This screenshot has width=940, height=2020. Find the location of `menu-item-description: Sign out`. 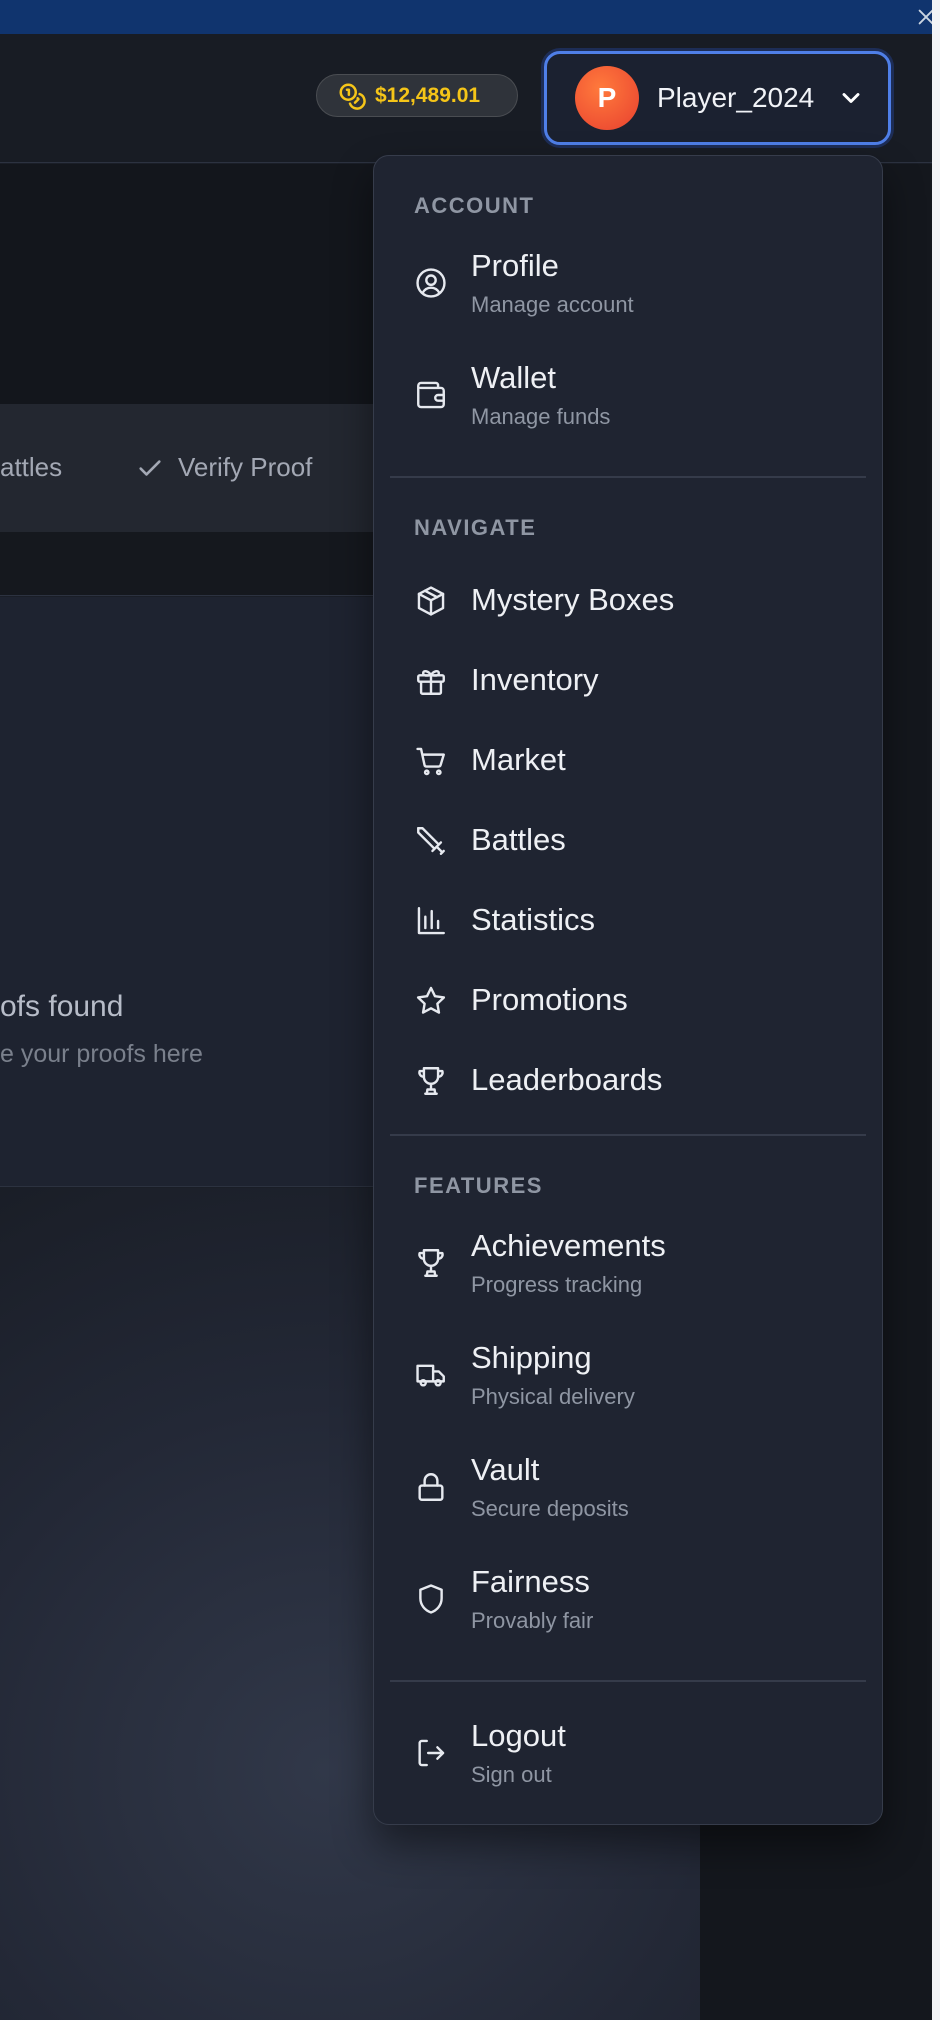

menu-item-description: Sign out is located at coordinates (511, 1774).